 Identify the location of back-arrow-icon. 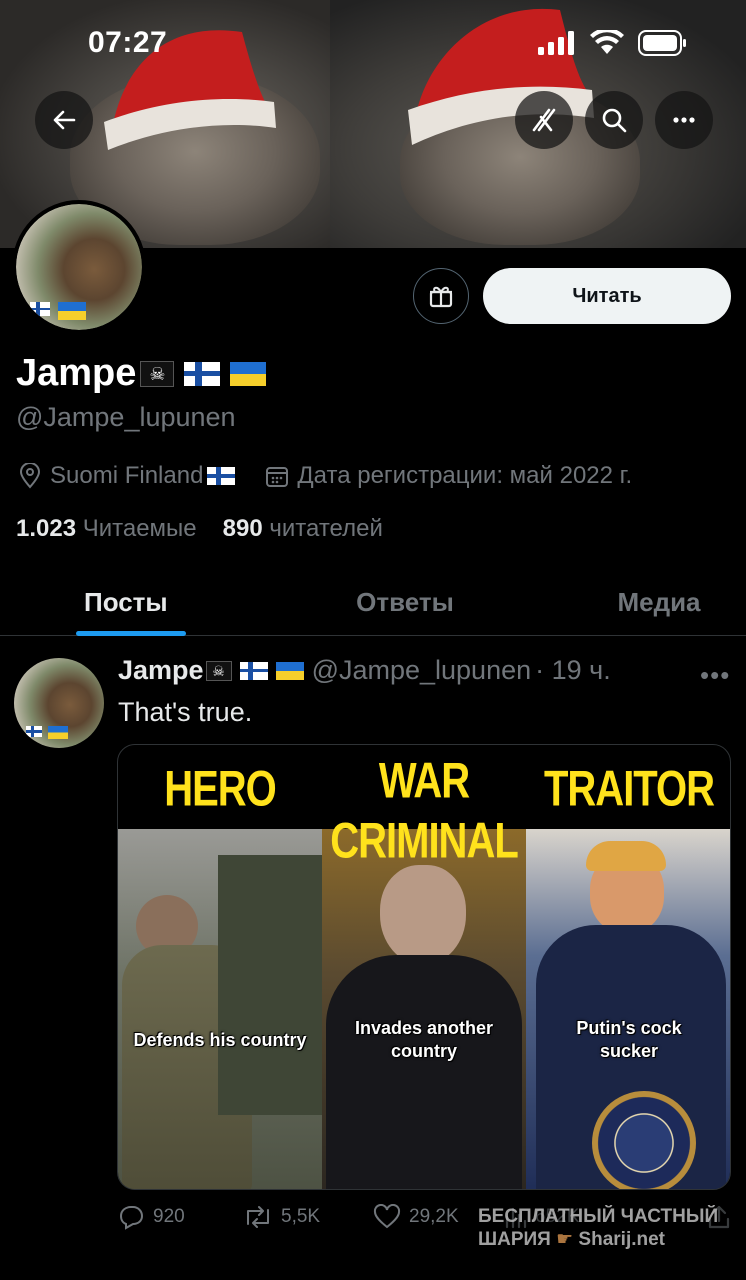
(64, 120).